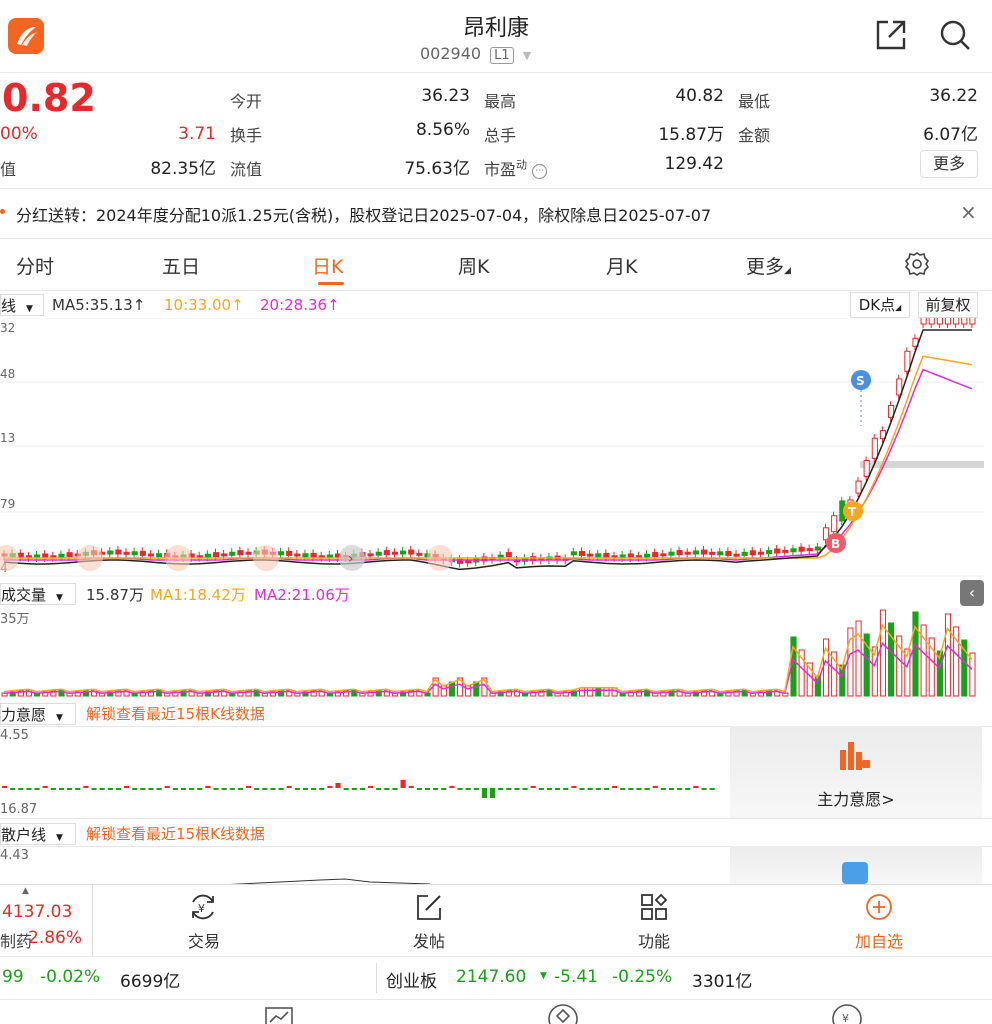  Describe the element at coordinates (847, 1013) in the screenshot. I see `wealth-icon: ¥` at that location.